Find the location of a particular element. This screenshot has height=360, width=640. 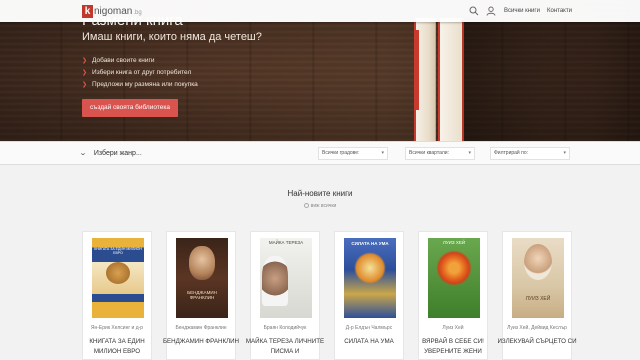

hero-feature-item: ❯ Предложи му размяна или покупка is located at coordinates (140, 85).